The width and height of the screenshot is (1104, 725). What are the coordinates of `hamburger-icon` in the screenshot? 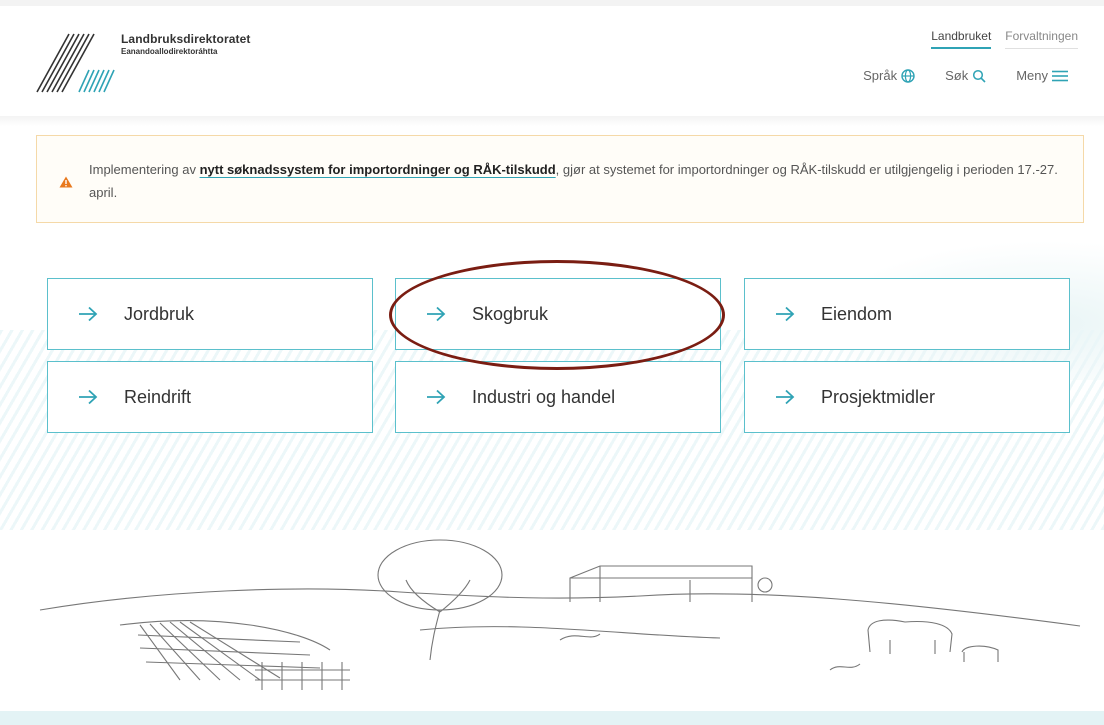 It's located at (1060, 75).